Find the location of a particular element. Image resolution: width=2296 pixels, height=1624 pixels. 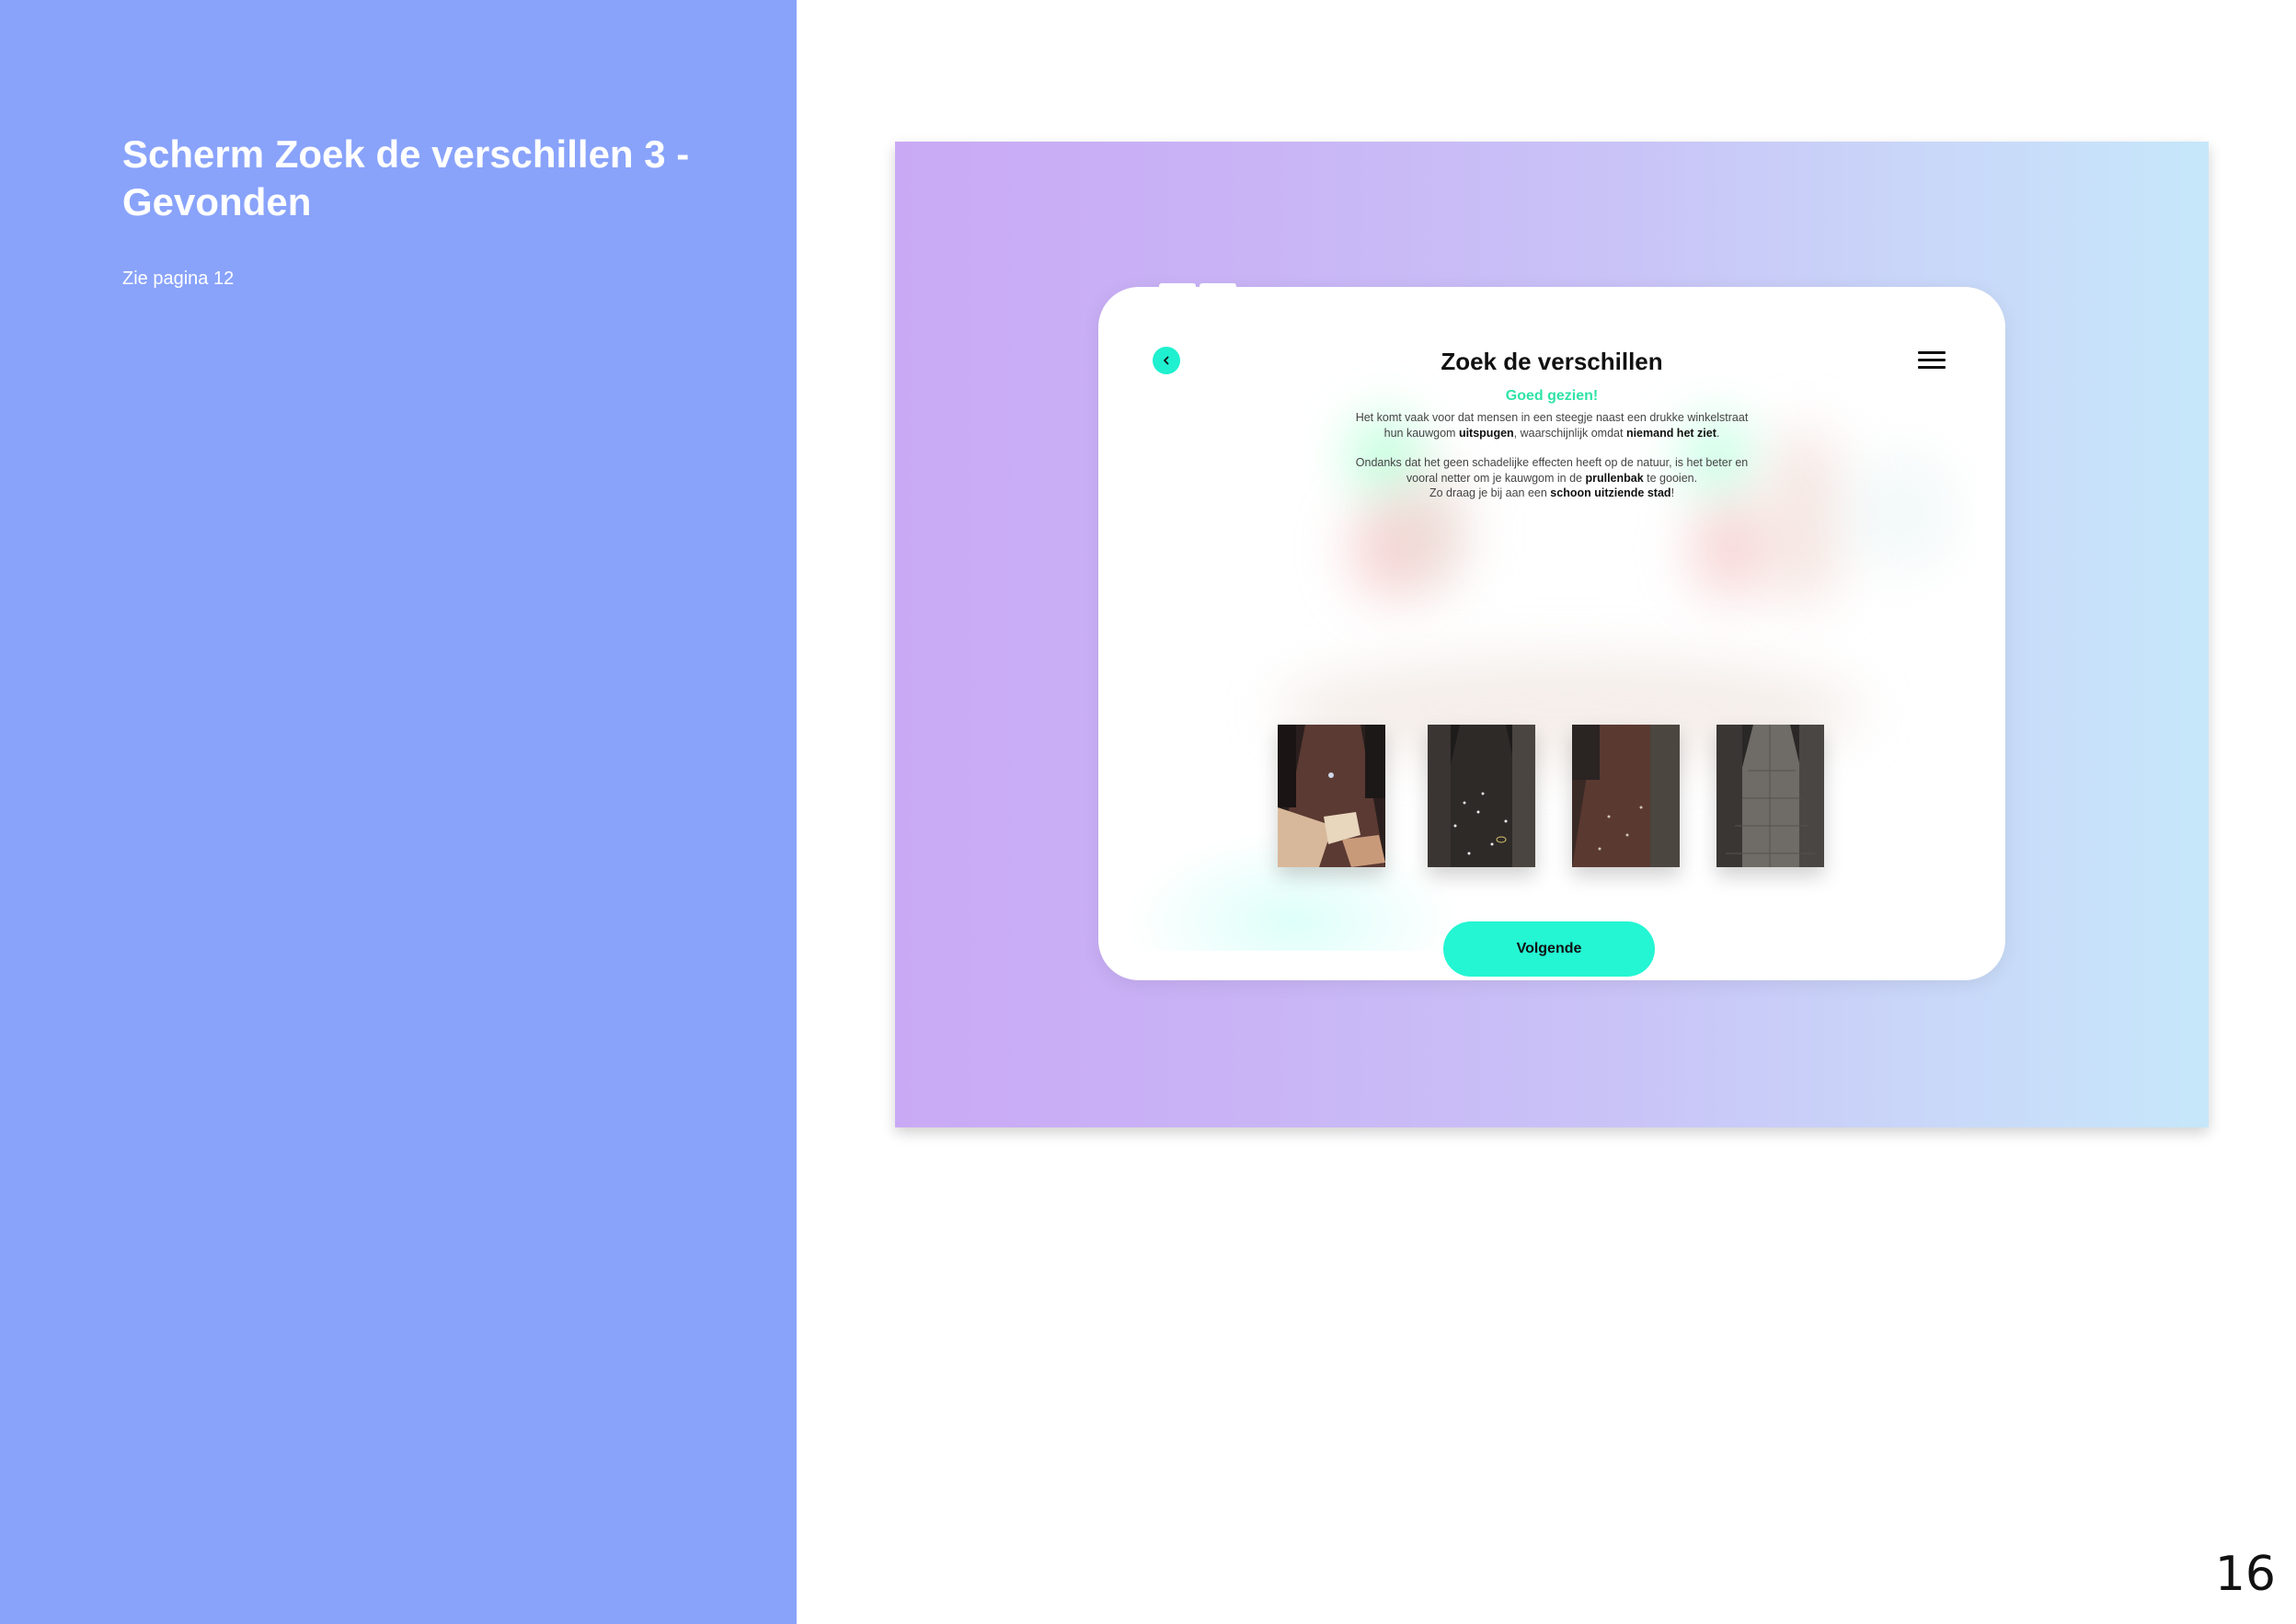

text-segment: ! is located at coordinates (1672, 492).